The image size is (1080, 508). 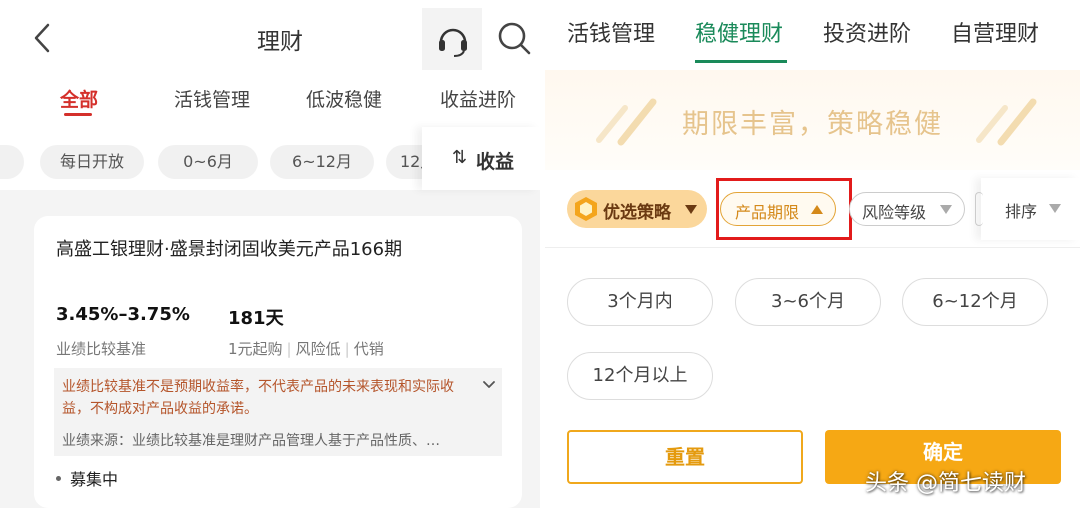 What do you see at coordinates (637, 213) in the screenshot?
I see `preferred-strategy-label: 优选策略` at bounding box center [637, 213].